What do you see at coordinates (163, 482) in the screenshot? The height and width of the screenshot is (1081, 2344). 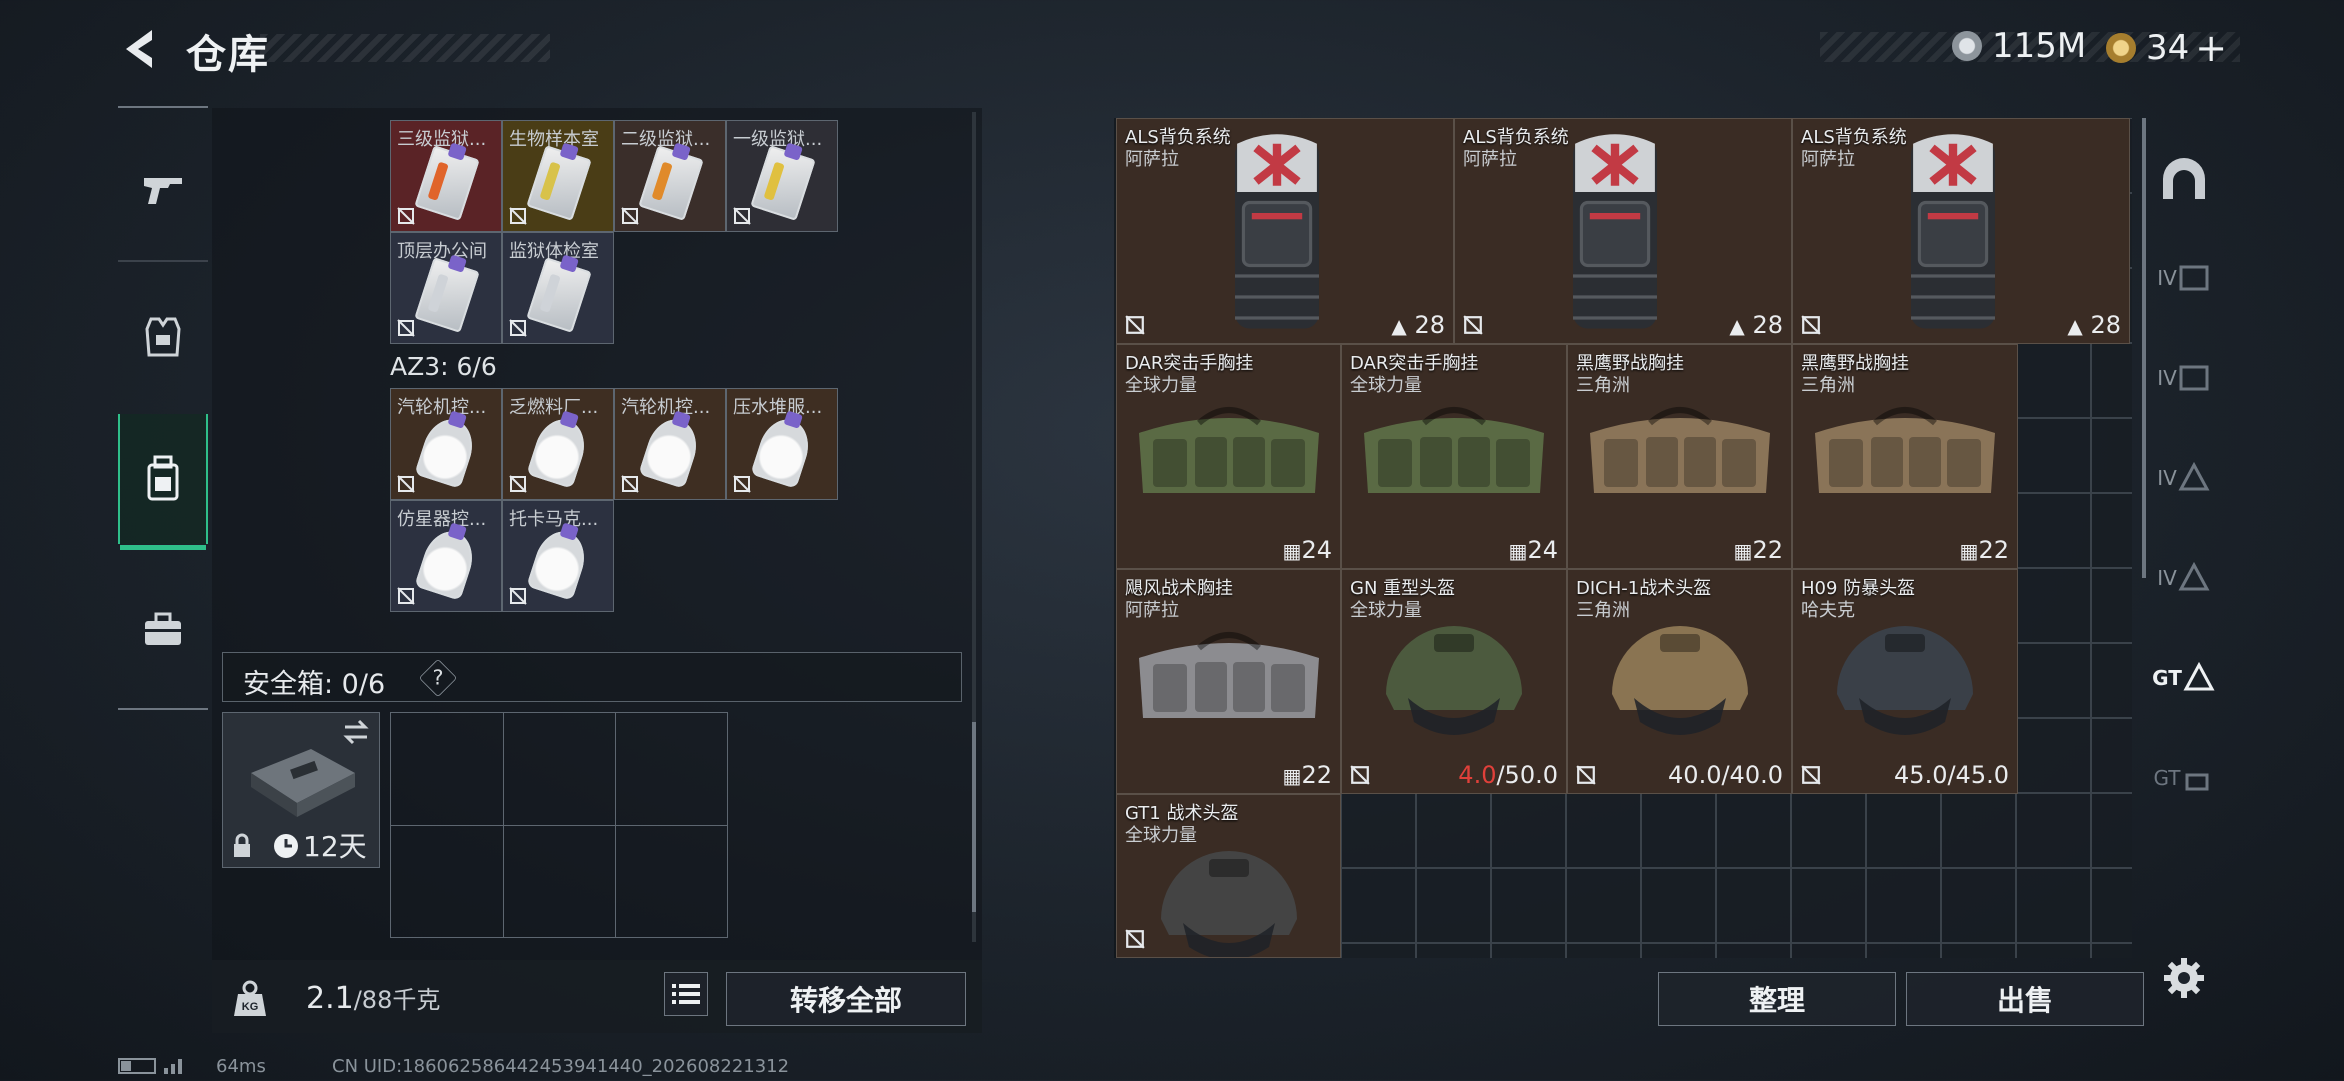 I see `nav-backpack` at bounding box center [163, 482].